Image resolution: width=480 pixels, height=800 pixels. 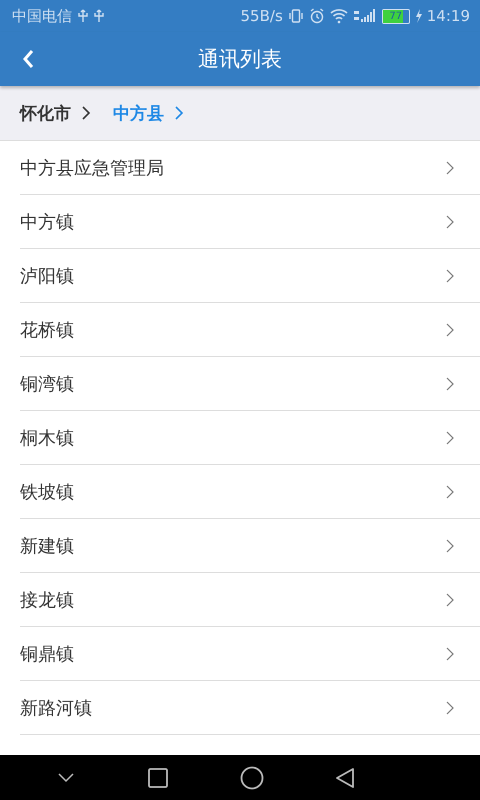 I want to click on list-item: 花桥镇, so click(x=250, y=330).